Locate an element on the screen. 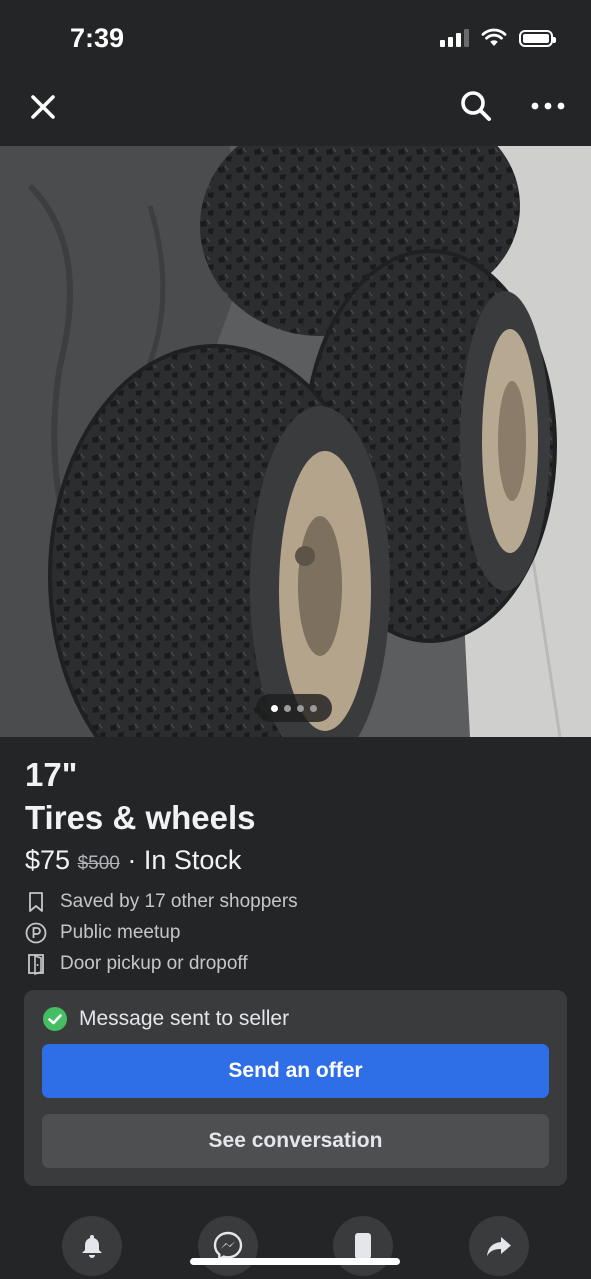  pickup-info: Door pickup or dropoff is located at coordinates (136, 964).